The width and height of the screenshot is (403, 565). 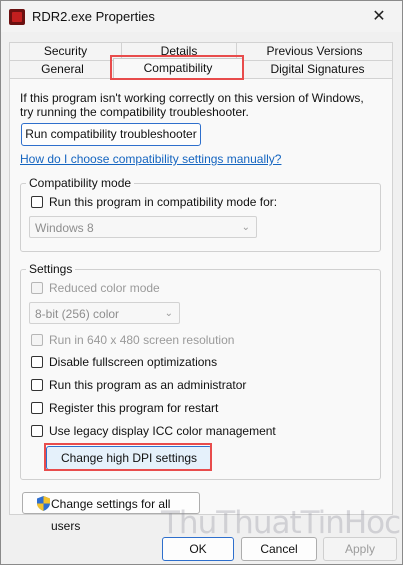 What do you see at coordinates (134, 408) in the screenshot?
I see `register-restart-label: Register this program for restart` at bounding box center [134, 408].